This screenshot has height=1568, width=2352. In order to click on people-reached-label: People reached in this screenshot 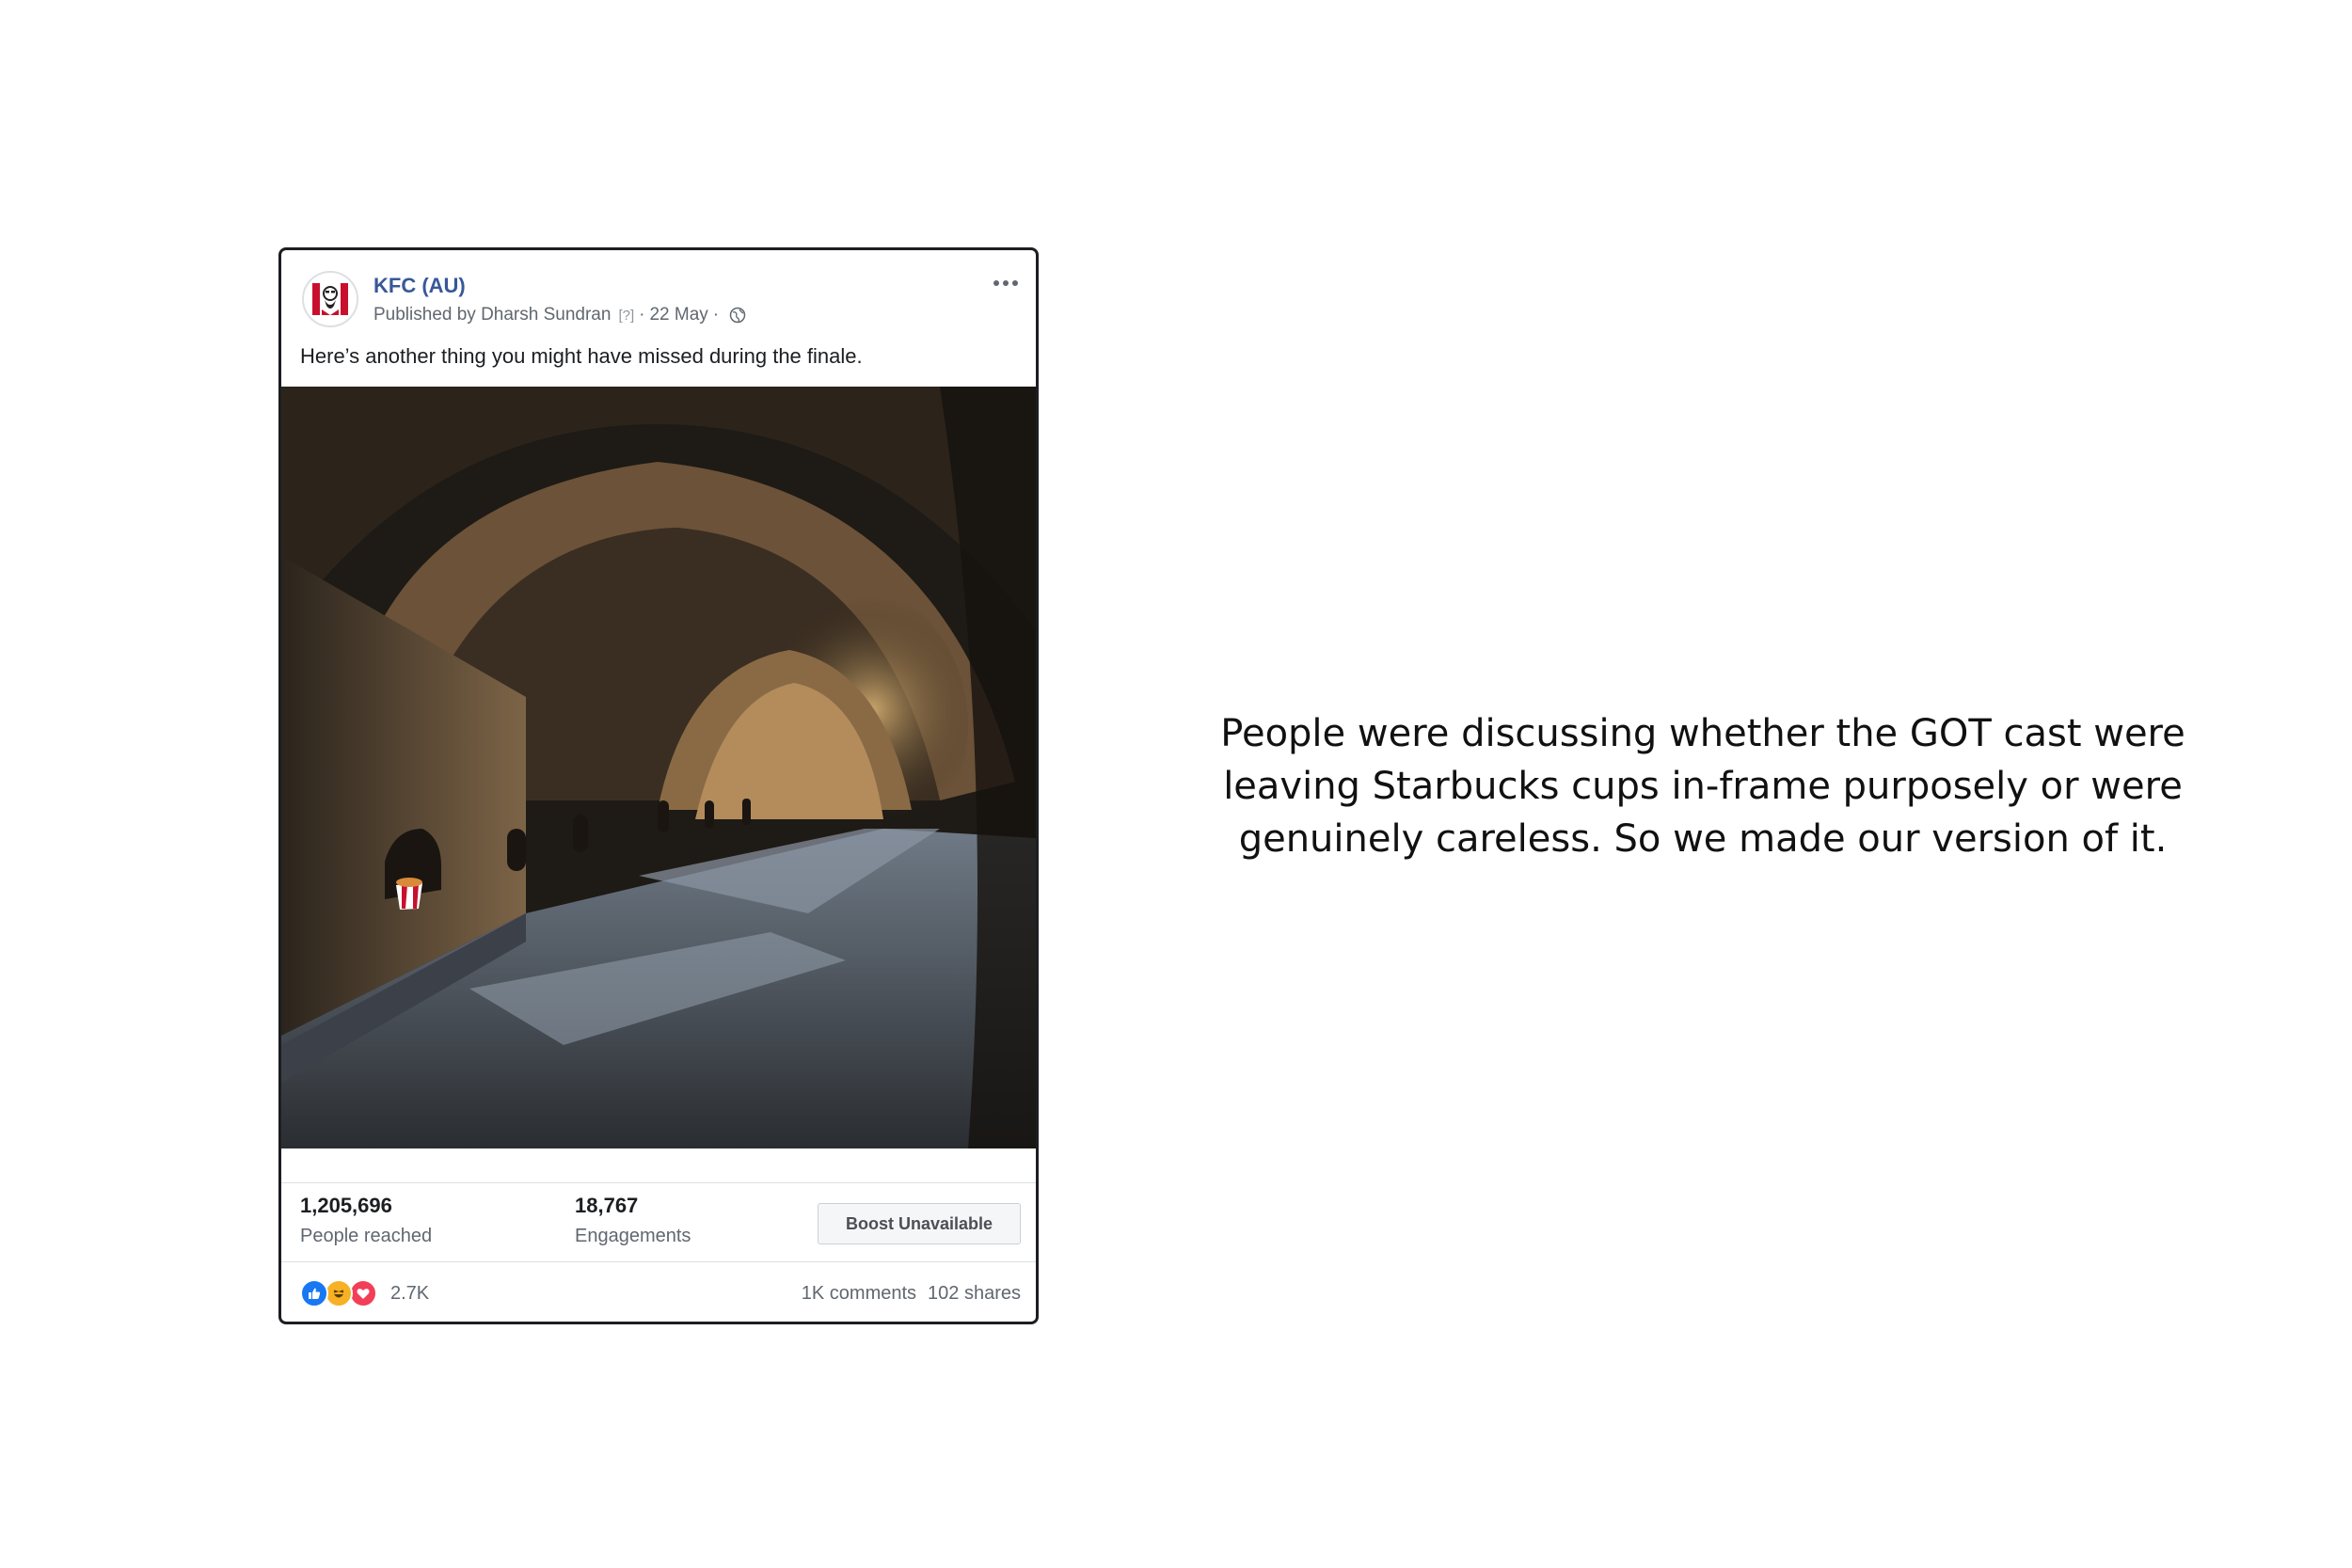, I will do `click(366, 1236)`.